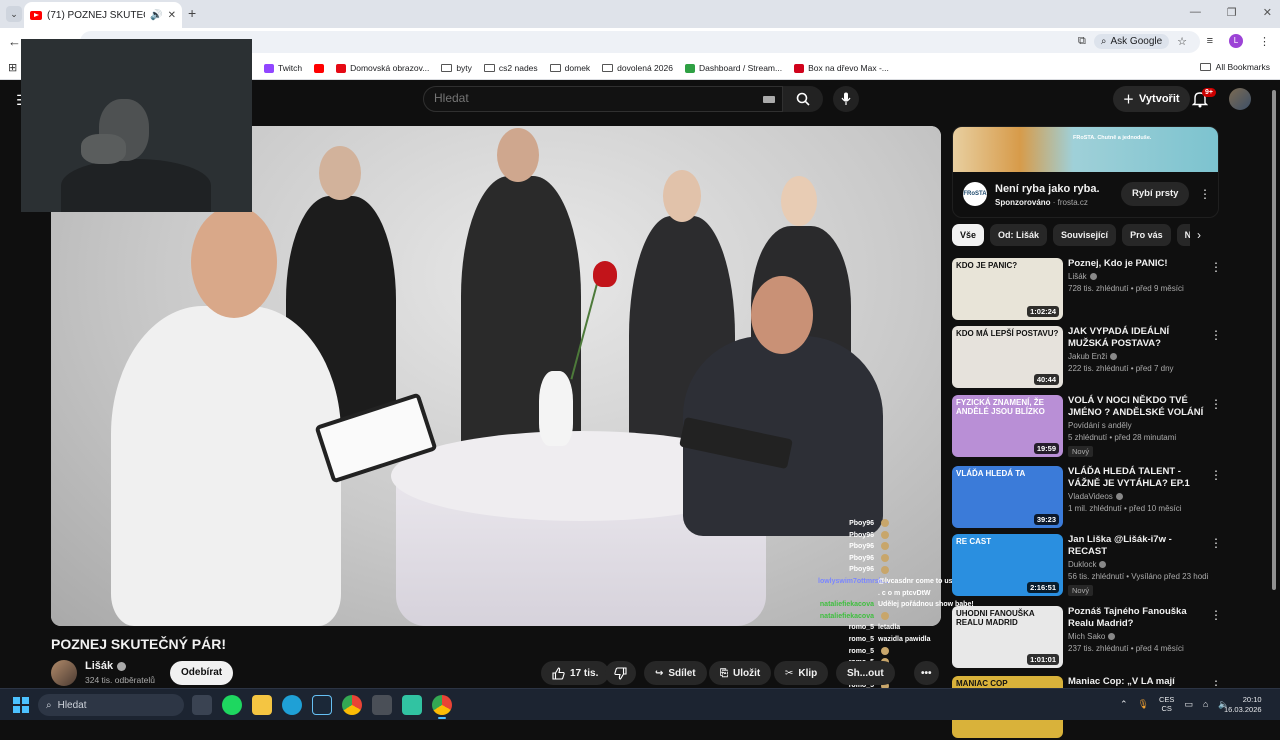 The image size is (1280, 740). I want to click on recommended-title: Poznej, Kdo je PANIC!, so click(1138, 264).